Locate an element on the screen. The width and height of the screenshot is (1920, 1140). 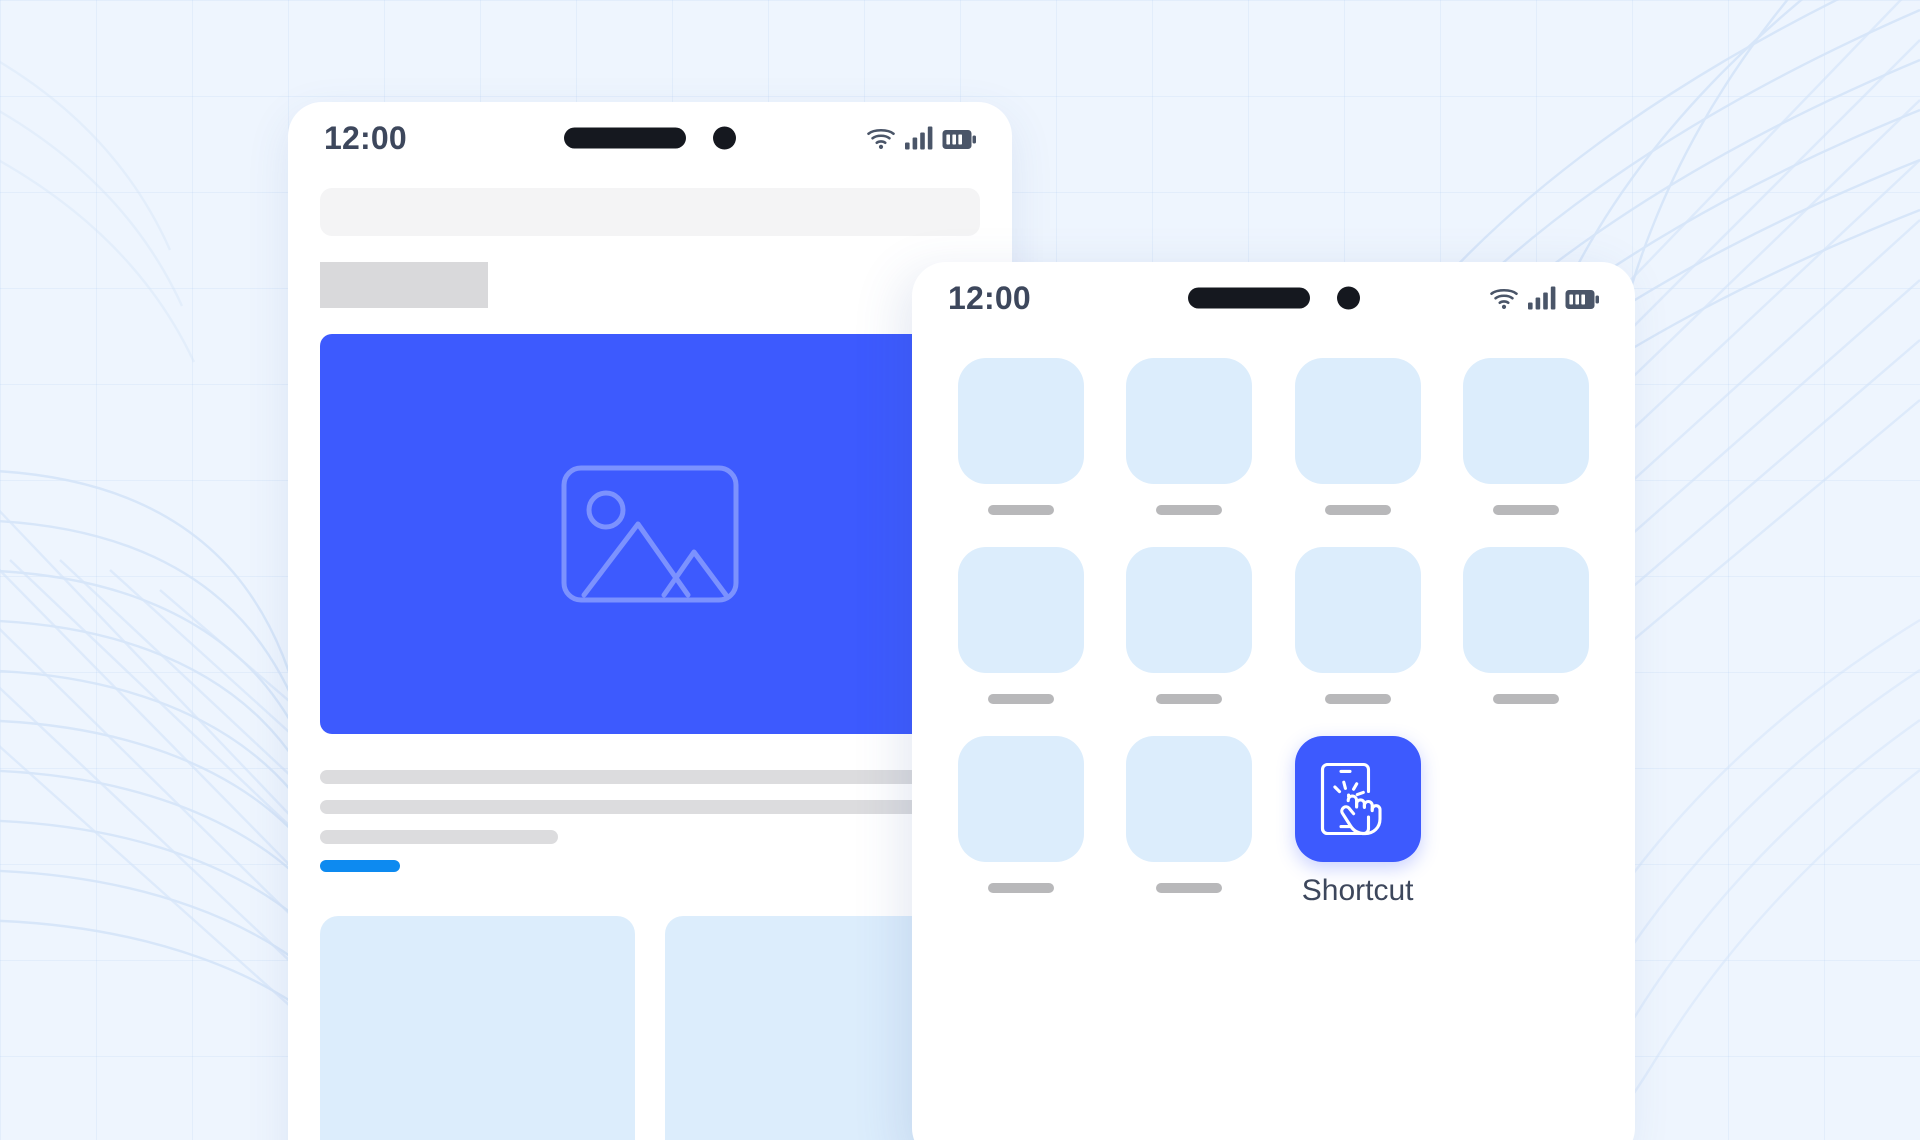
app-icon-shortcut: Shortcut is located at coordinates (1358, 821).